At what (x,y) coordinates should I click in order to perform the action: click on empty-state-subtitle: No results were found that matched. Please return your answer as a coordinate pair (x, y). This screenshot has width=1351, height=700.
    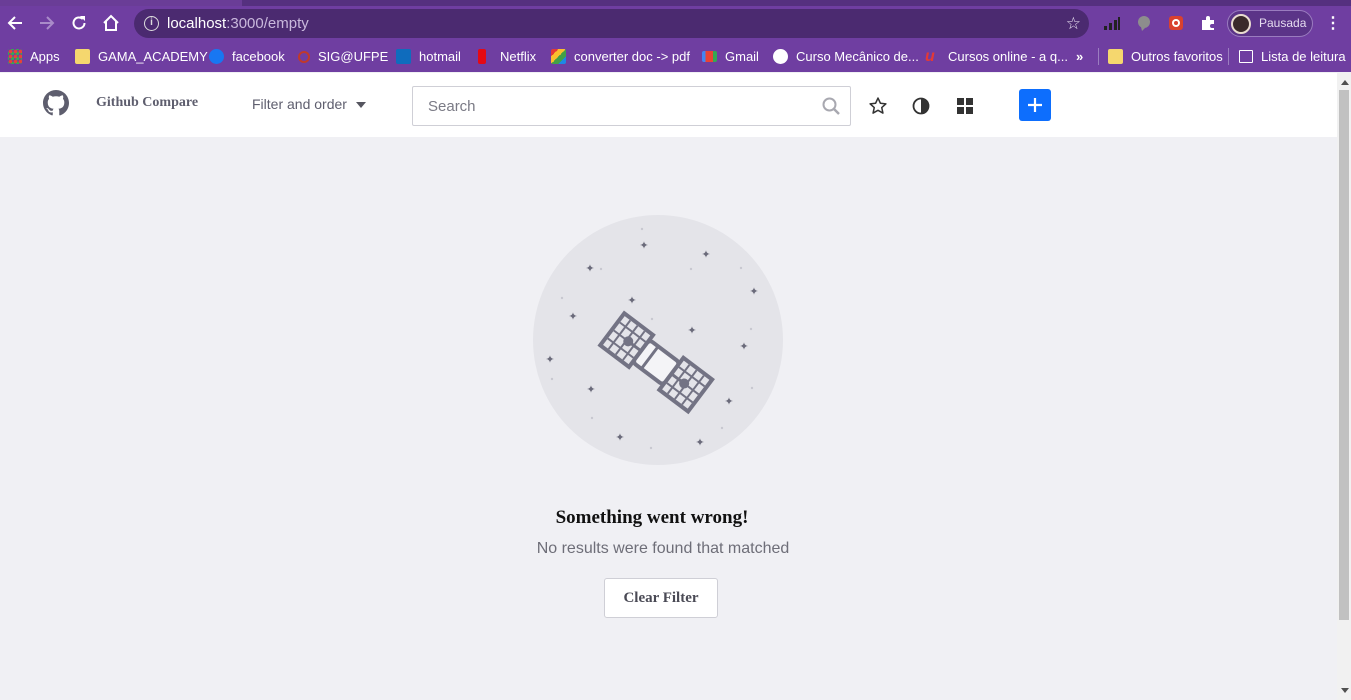
    Looking at the image, I should click on (663, 548).